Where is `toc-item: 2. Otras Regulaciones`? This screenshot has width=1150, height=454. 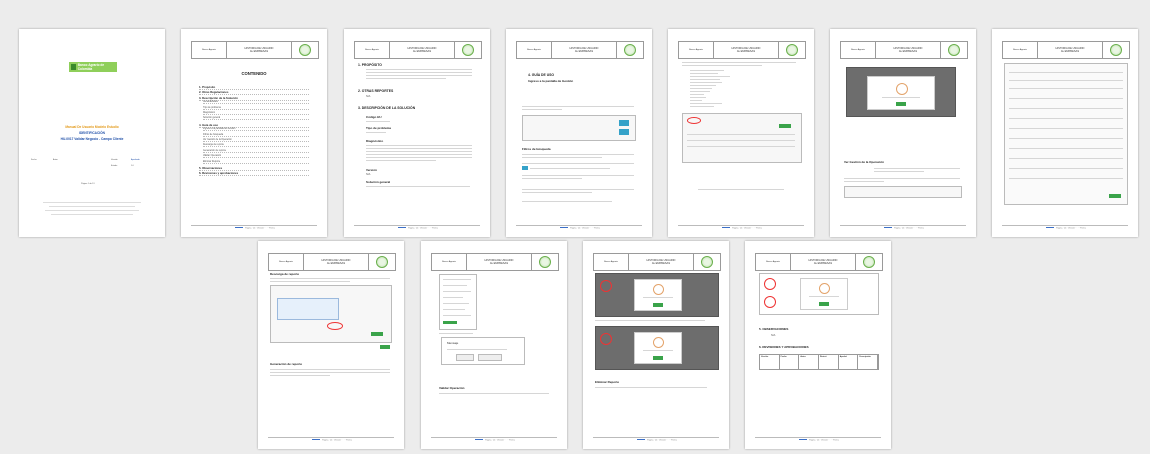 toc-item: 2. Otras Regulaciones is located at coordinates (254, 93).